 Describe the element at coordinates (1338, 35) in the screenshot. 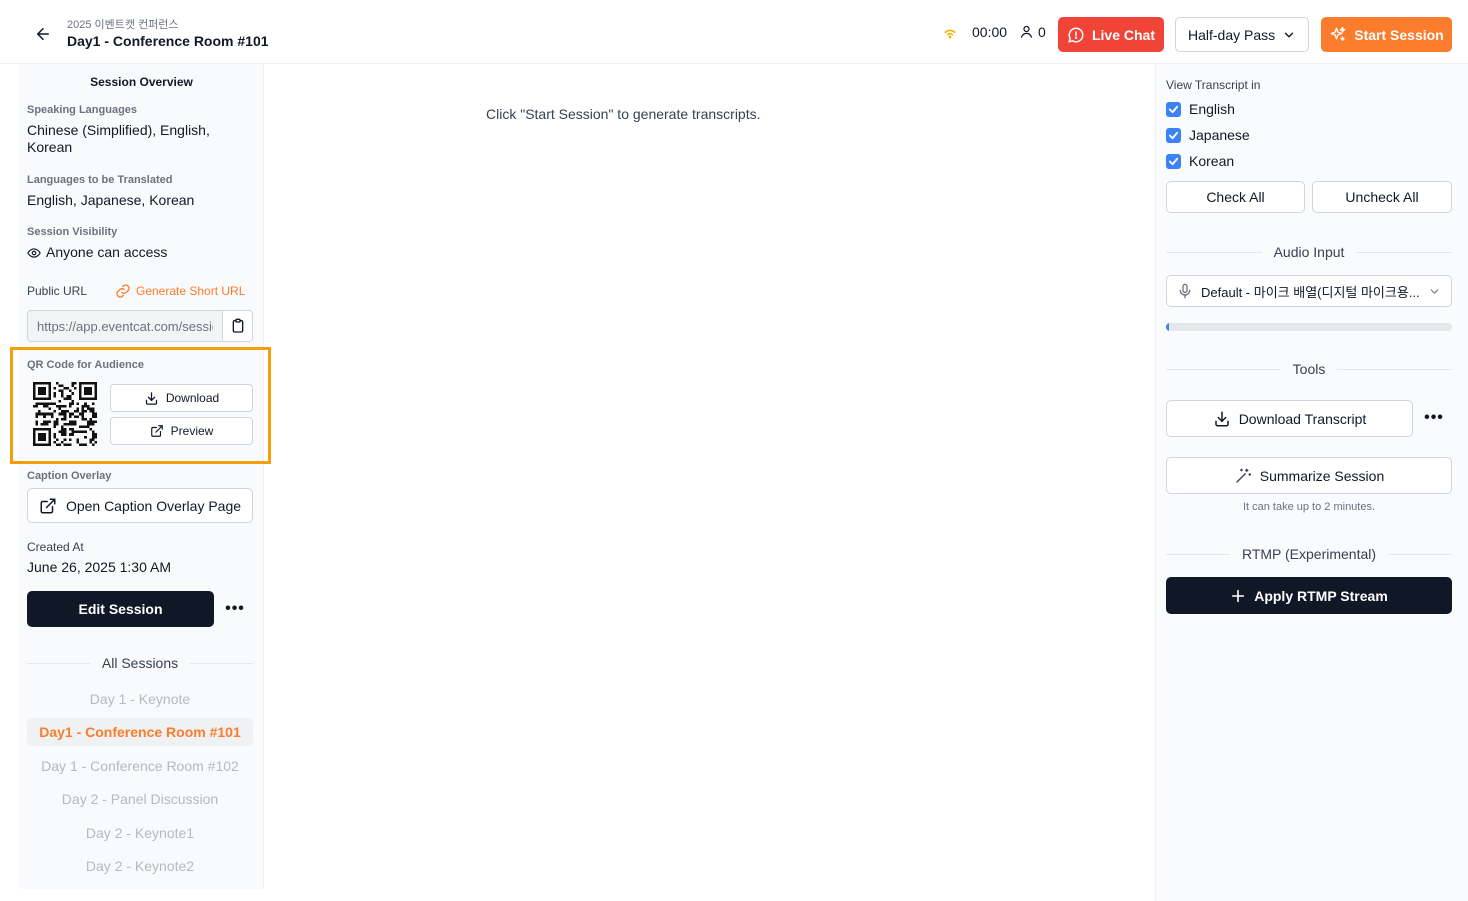

I see `sparkle-icon` at that location.